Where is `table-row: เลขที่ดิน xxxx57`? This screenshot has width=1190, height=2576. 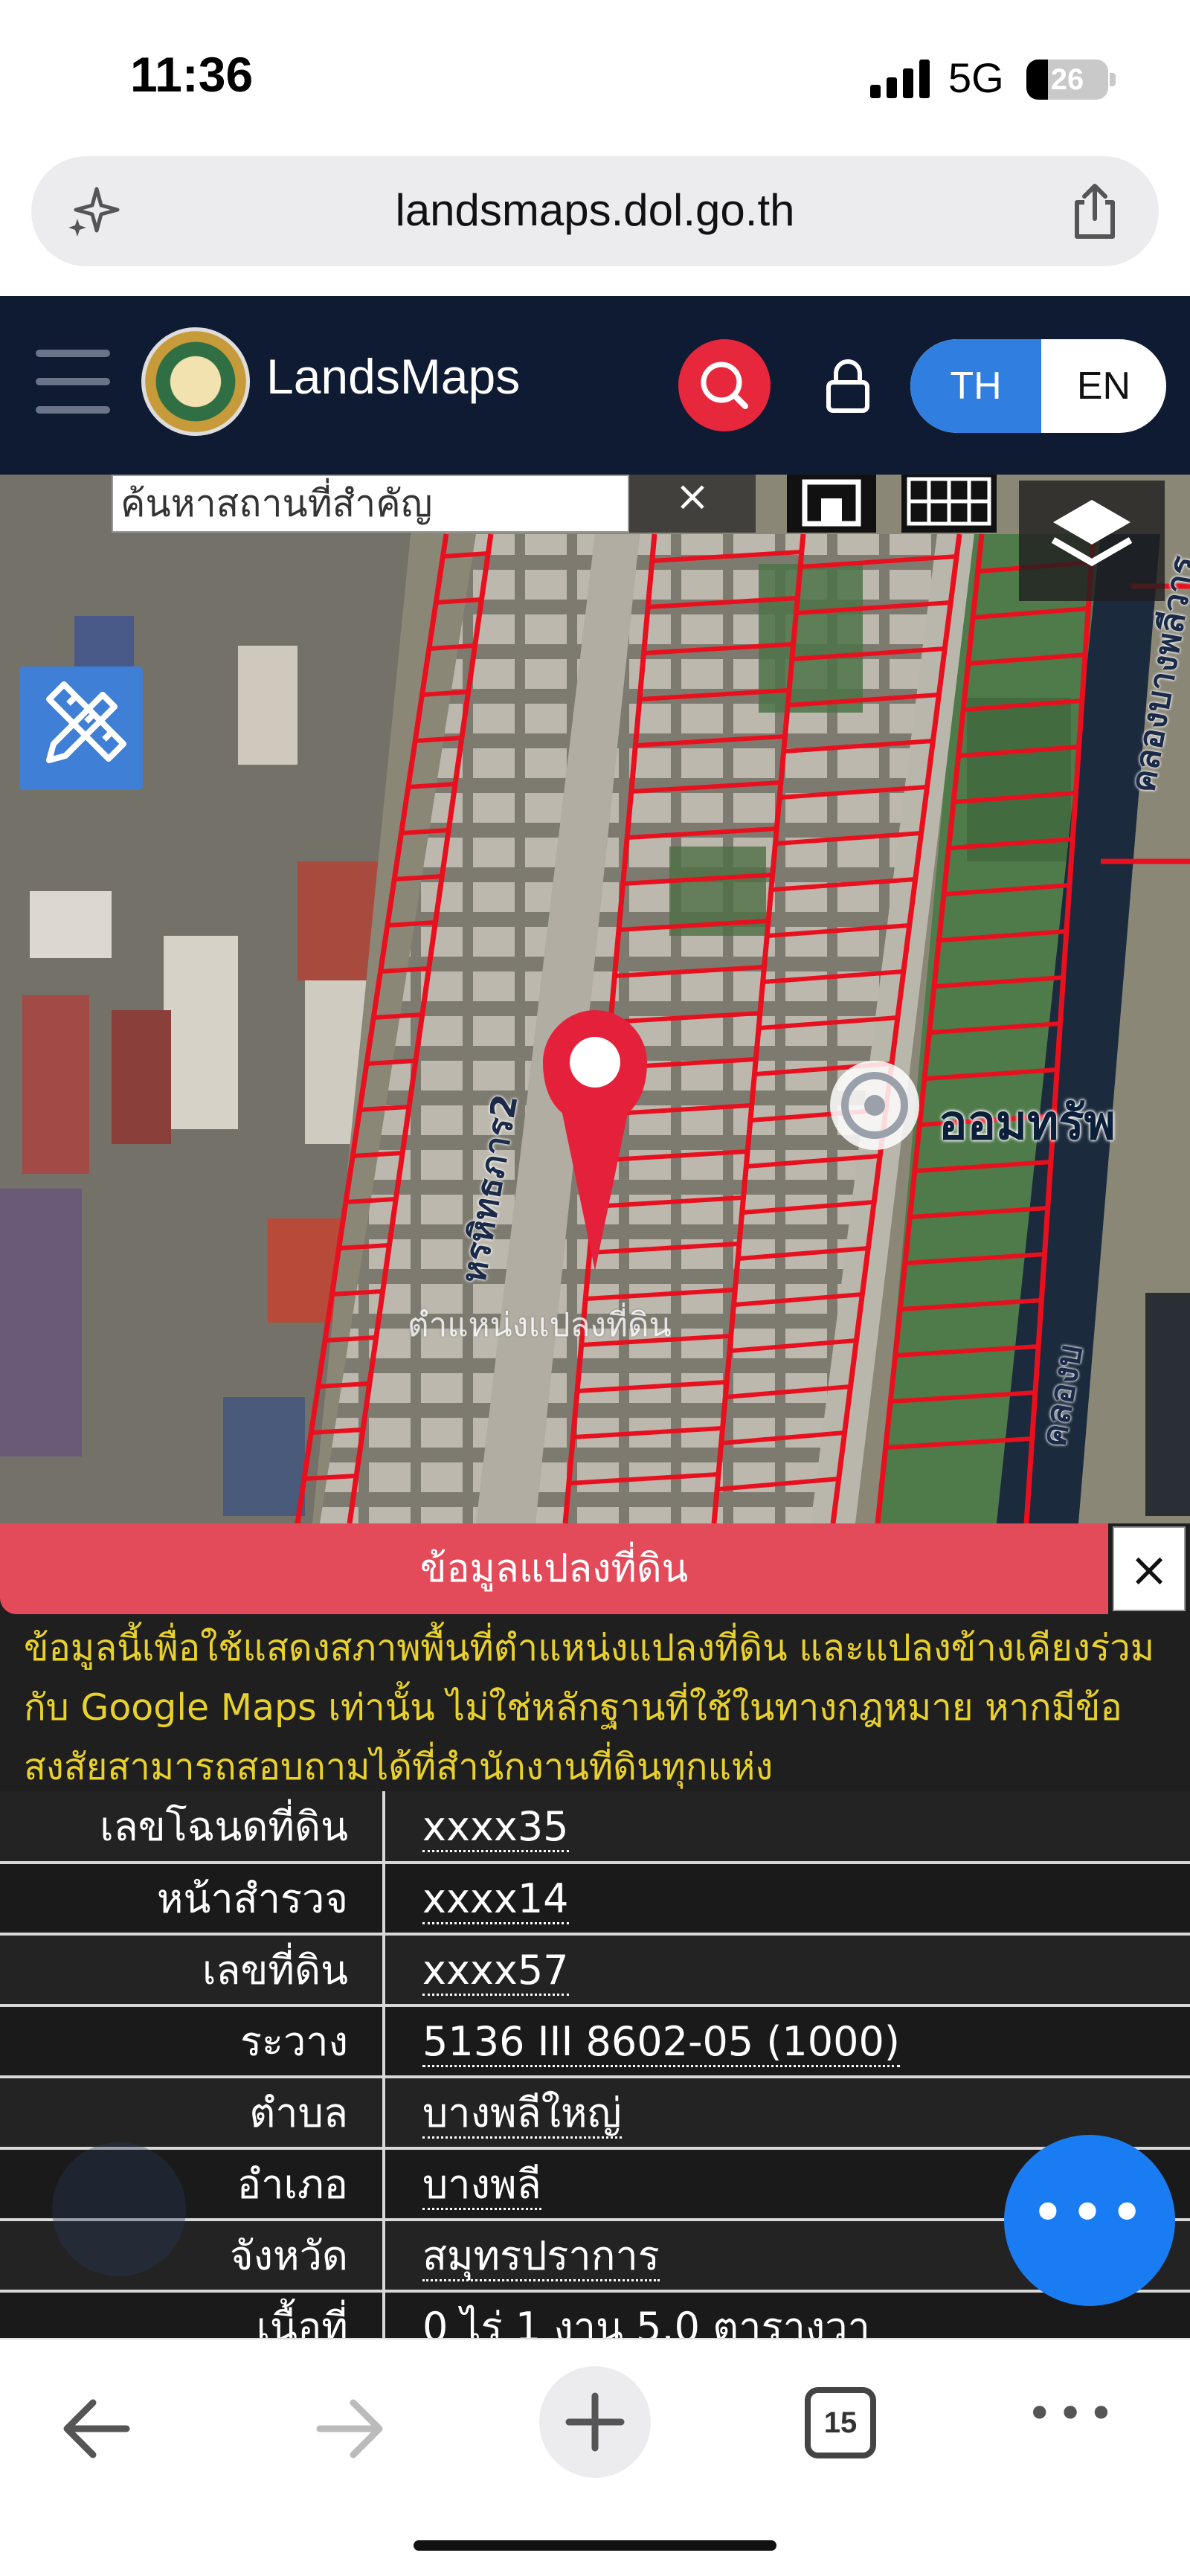
table-row: เลขที่ดิน xxxx57 is located at coordinates (595, 1969).